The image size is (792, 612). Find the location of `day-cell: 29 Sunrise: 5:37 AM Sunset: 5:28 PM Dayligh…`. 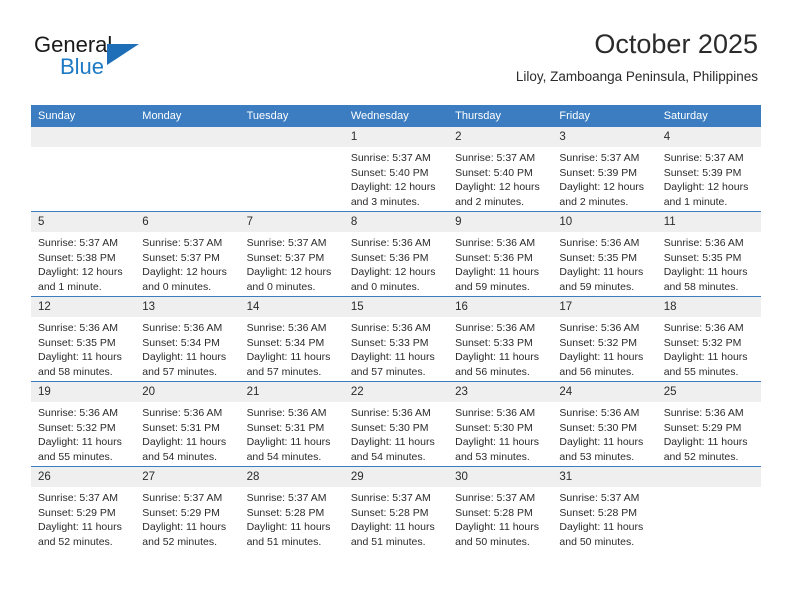

day-cell: 29 Sunrise: 5:37 AM Sunset: 5:28 PM Dayligh… is located at coordinates (396, 508).